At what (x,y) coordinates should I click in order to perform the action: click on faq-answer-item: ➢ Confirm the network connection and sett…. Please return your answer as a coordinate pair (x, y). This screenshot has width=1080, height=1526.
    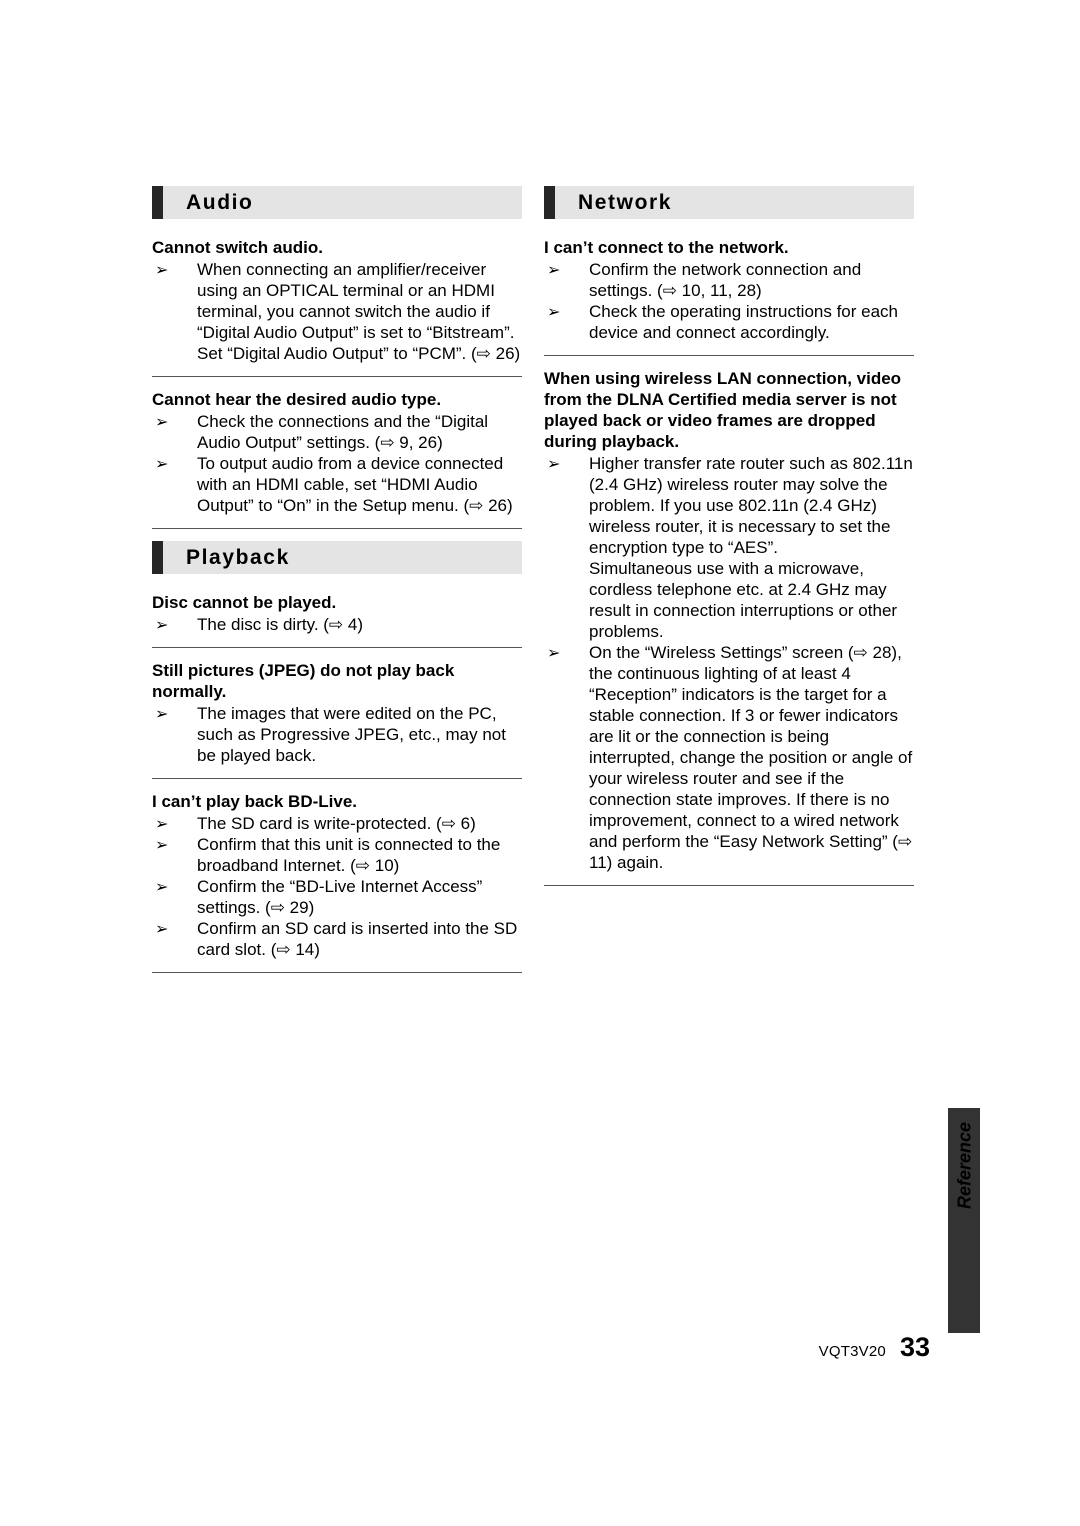
    Looking at the image, I should click on (729, 280).